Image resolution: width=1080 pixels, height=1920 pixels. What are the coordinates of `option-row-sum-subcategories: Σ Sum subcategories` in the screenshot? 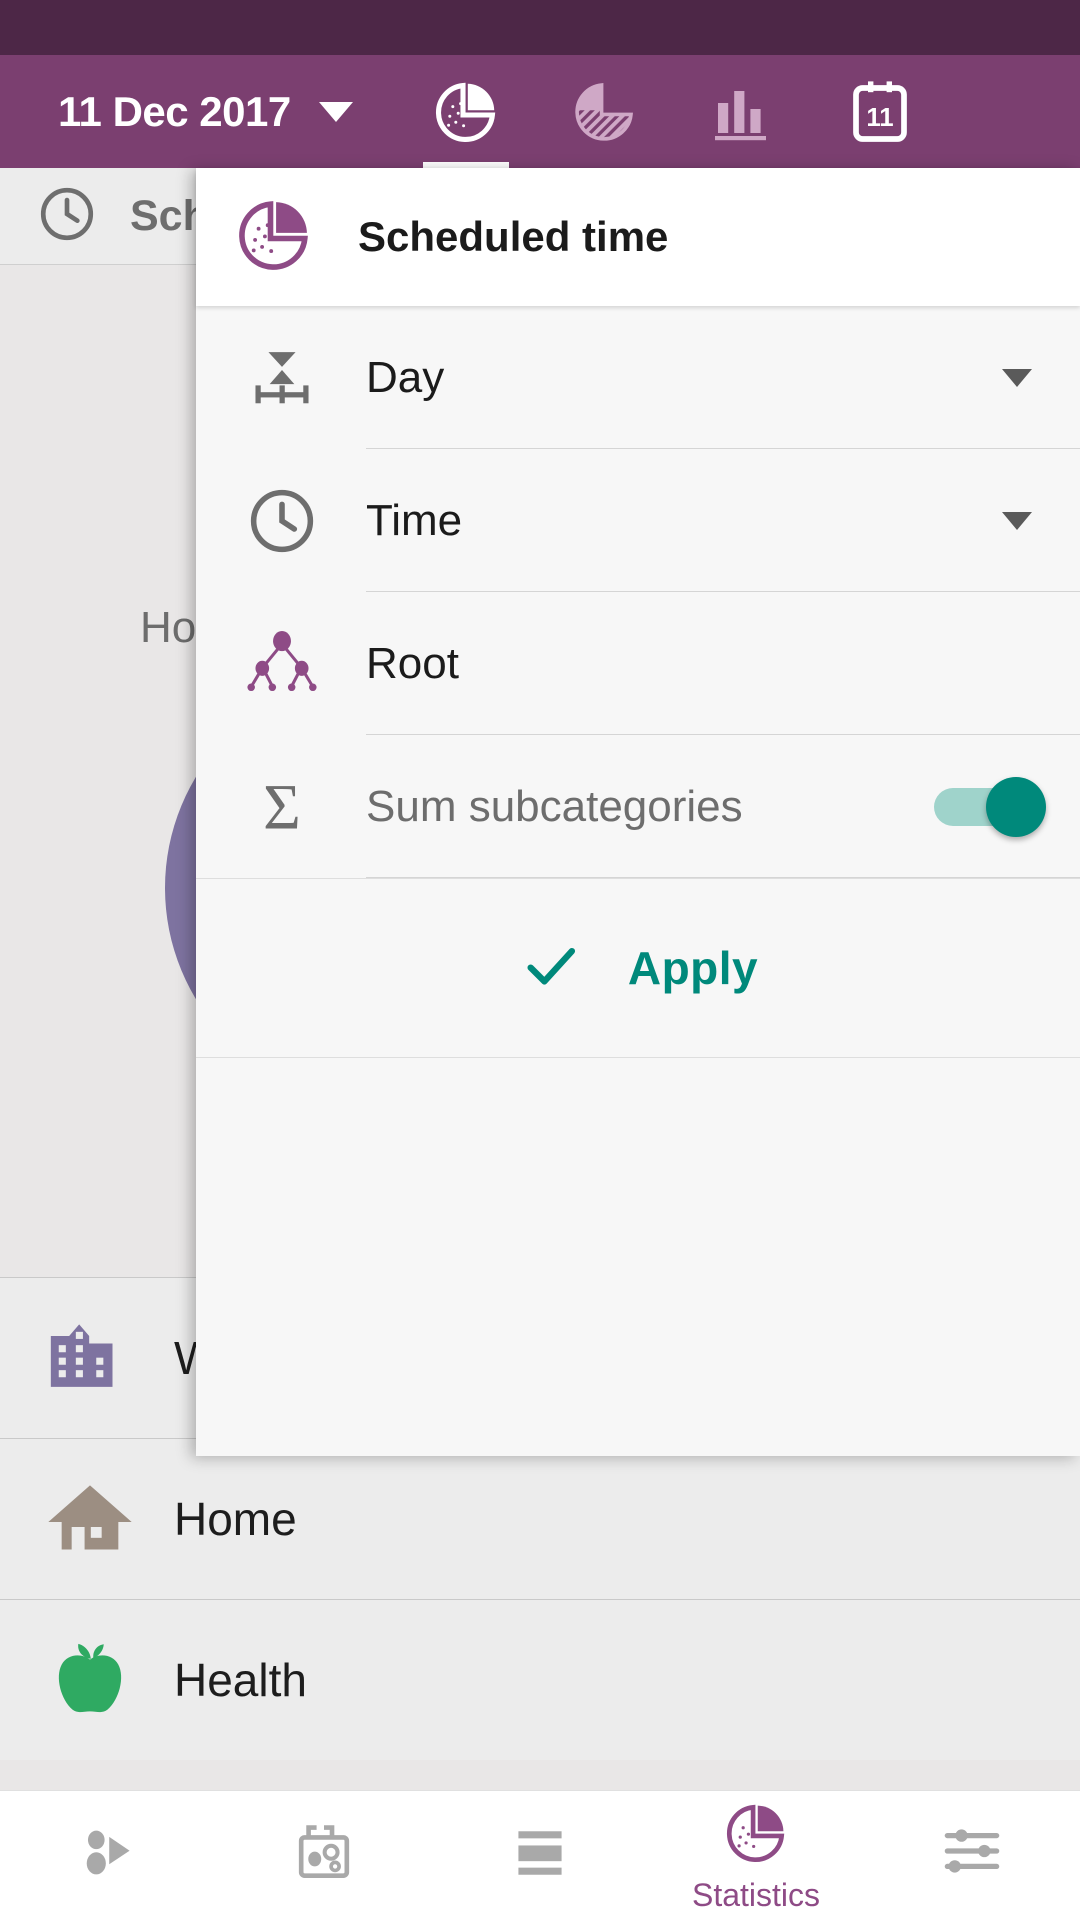 It's located at (638, 806).